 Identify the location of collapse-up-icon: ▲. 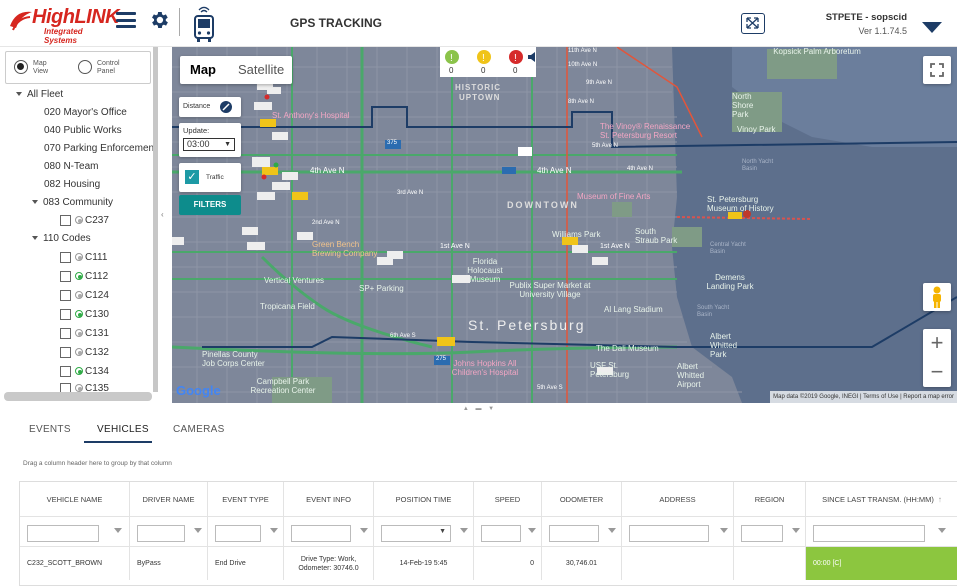
(466, 409).